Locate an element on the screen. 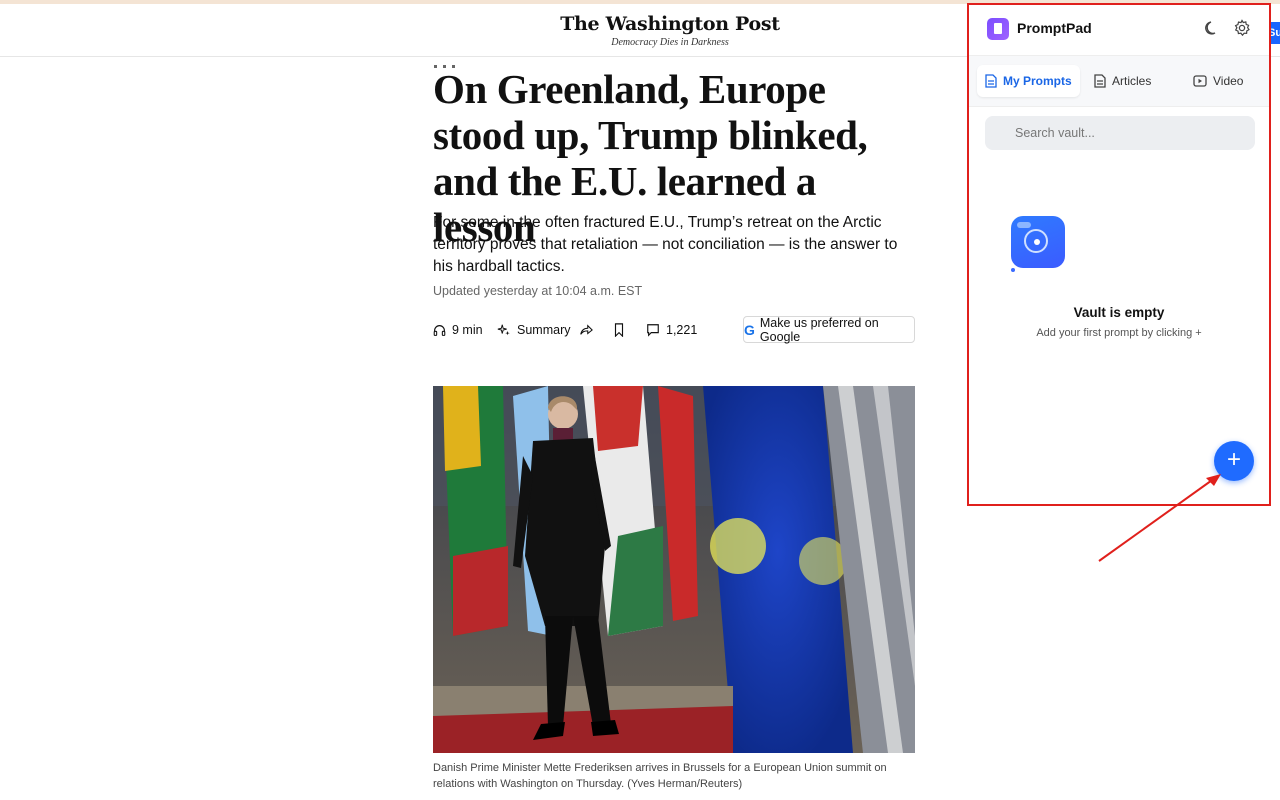  article-icon is located at coordinates (1100, 81).